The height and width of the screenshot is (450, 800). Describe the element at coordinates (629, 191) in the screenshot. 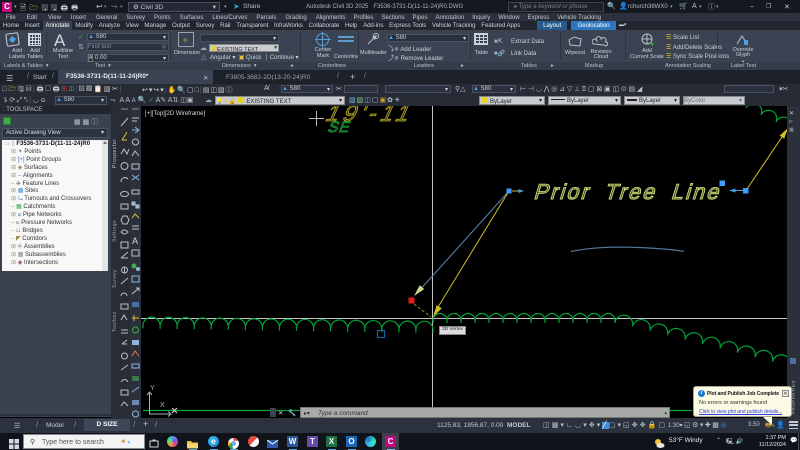

I see `svg-text: Prior Tree Line` at that location.